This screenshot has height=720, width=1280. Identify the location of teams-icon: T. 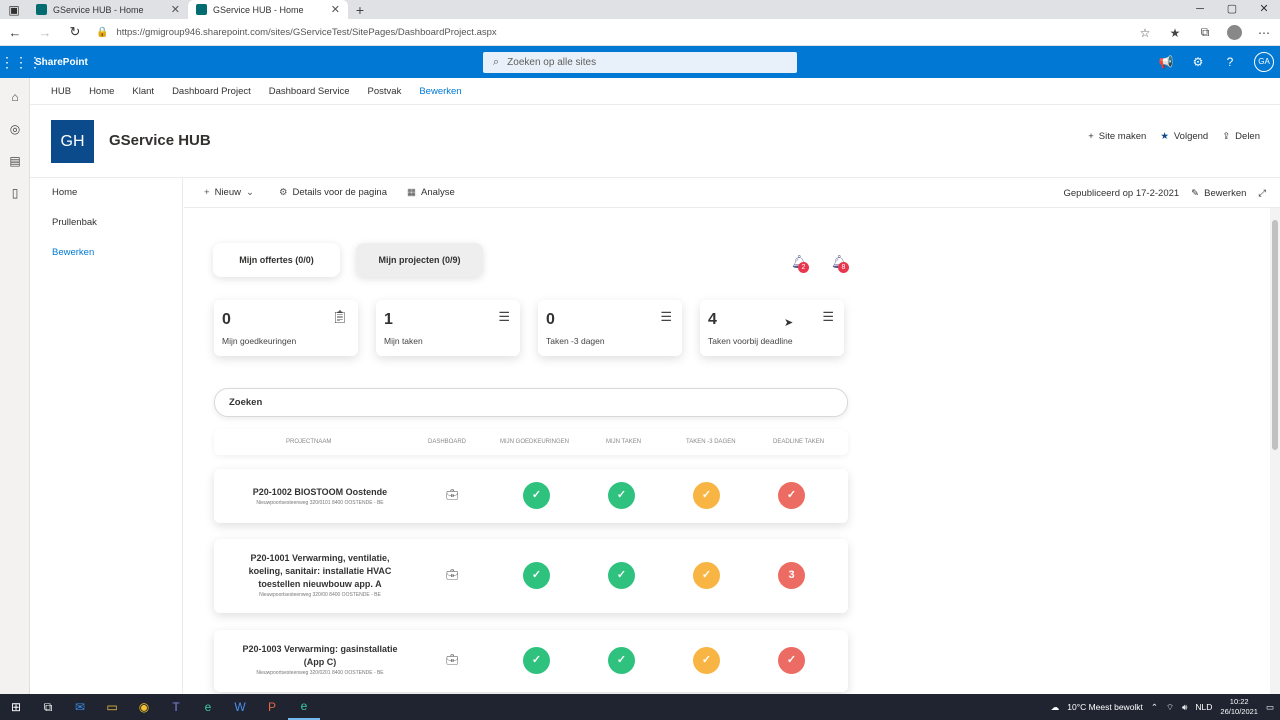
(176, 707).